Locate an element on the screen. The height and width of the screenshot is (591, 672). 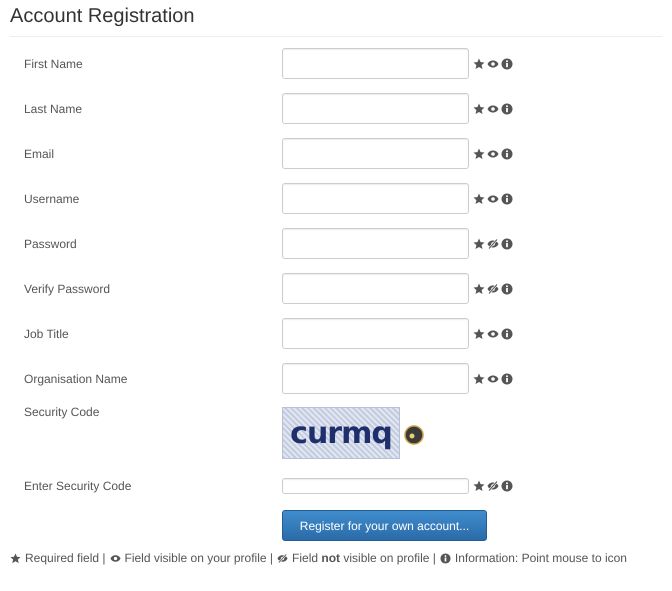
field-label: First Name is located at coordinates (53, 64).